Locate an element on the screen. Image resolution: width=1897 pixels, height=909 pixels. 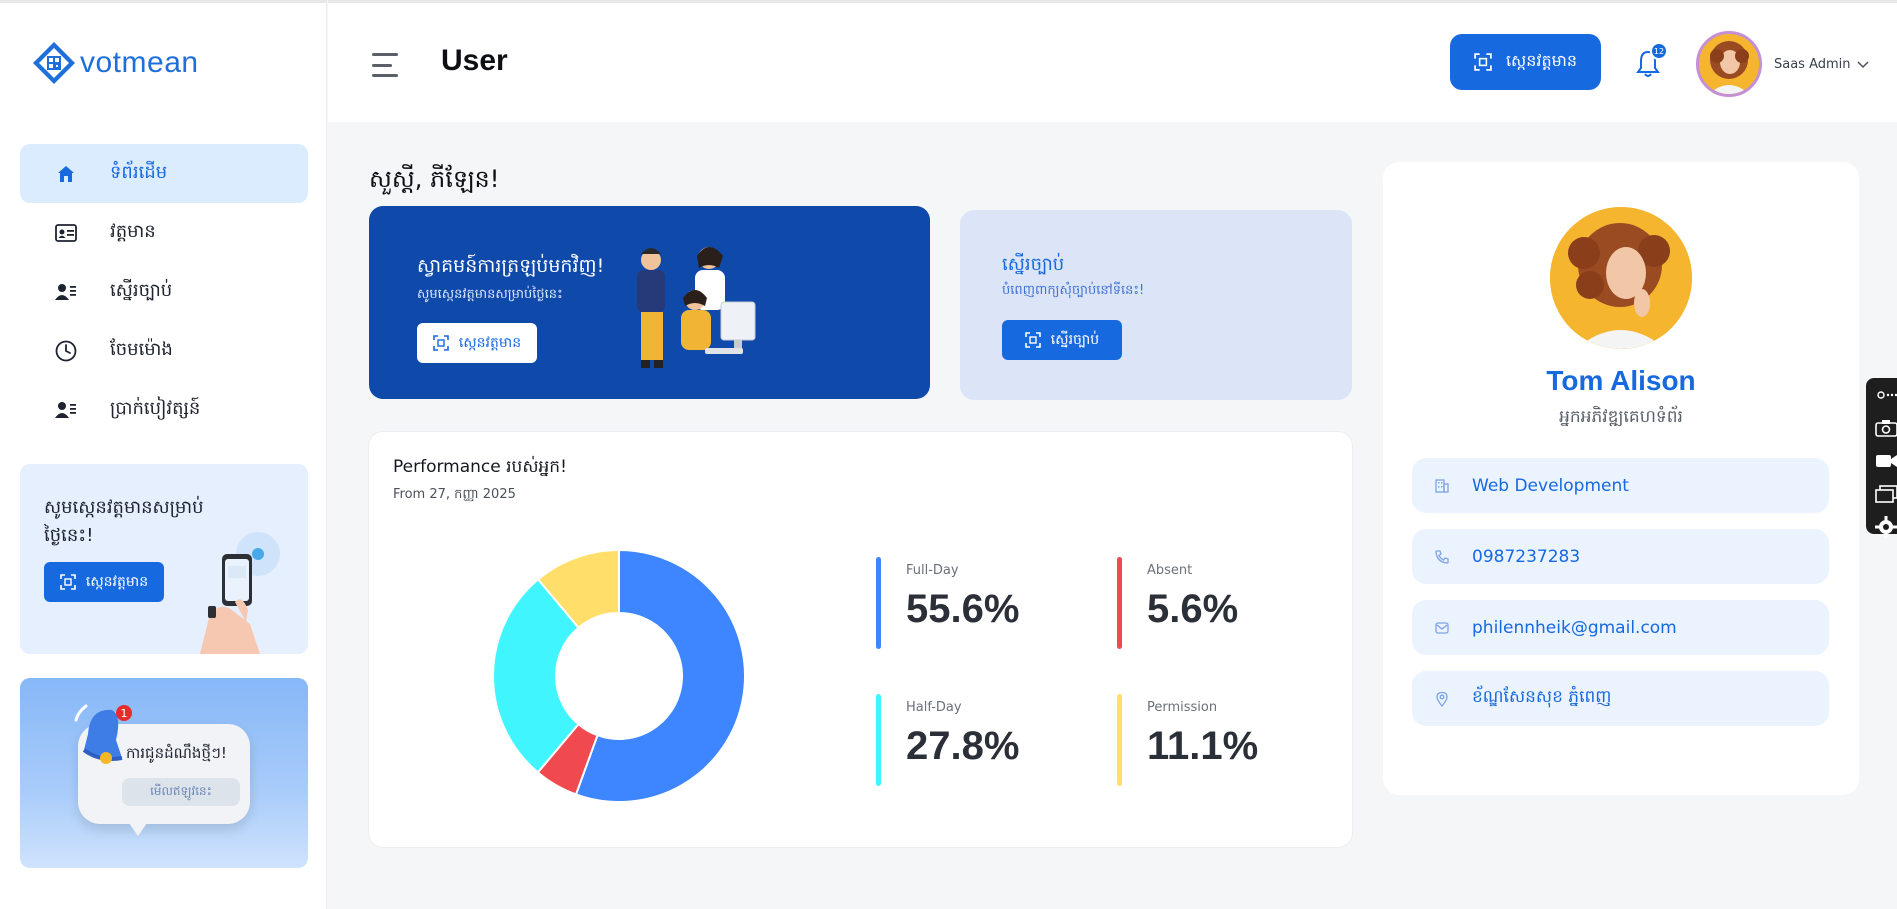
video-icon is located at coordinates (1881, 460).